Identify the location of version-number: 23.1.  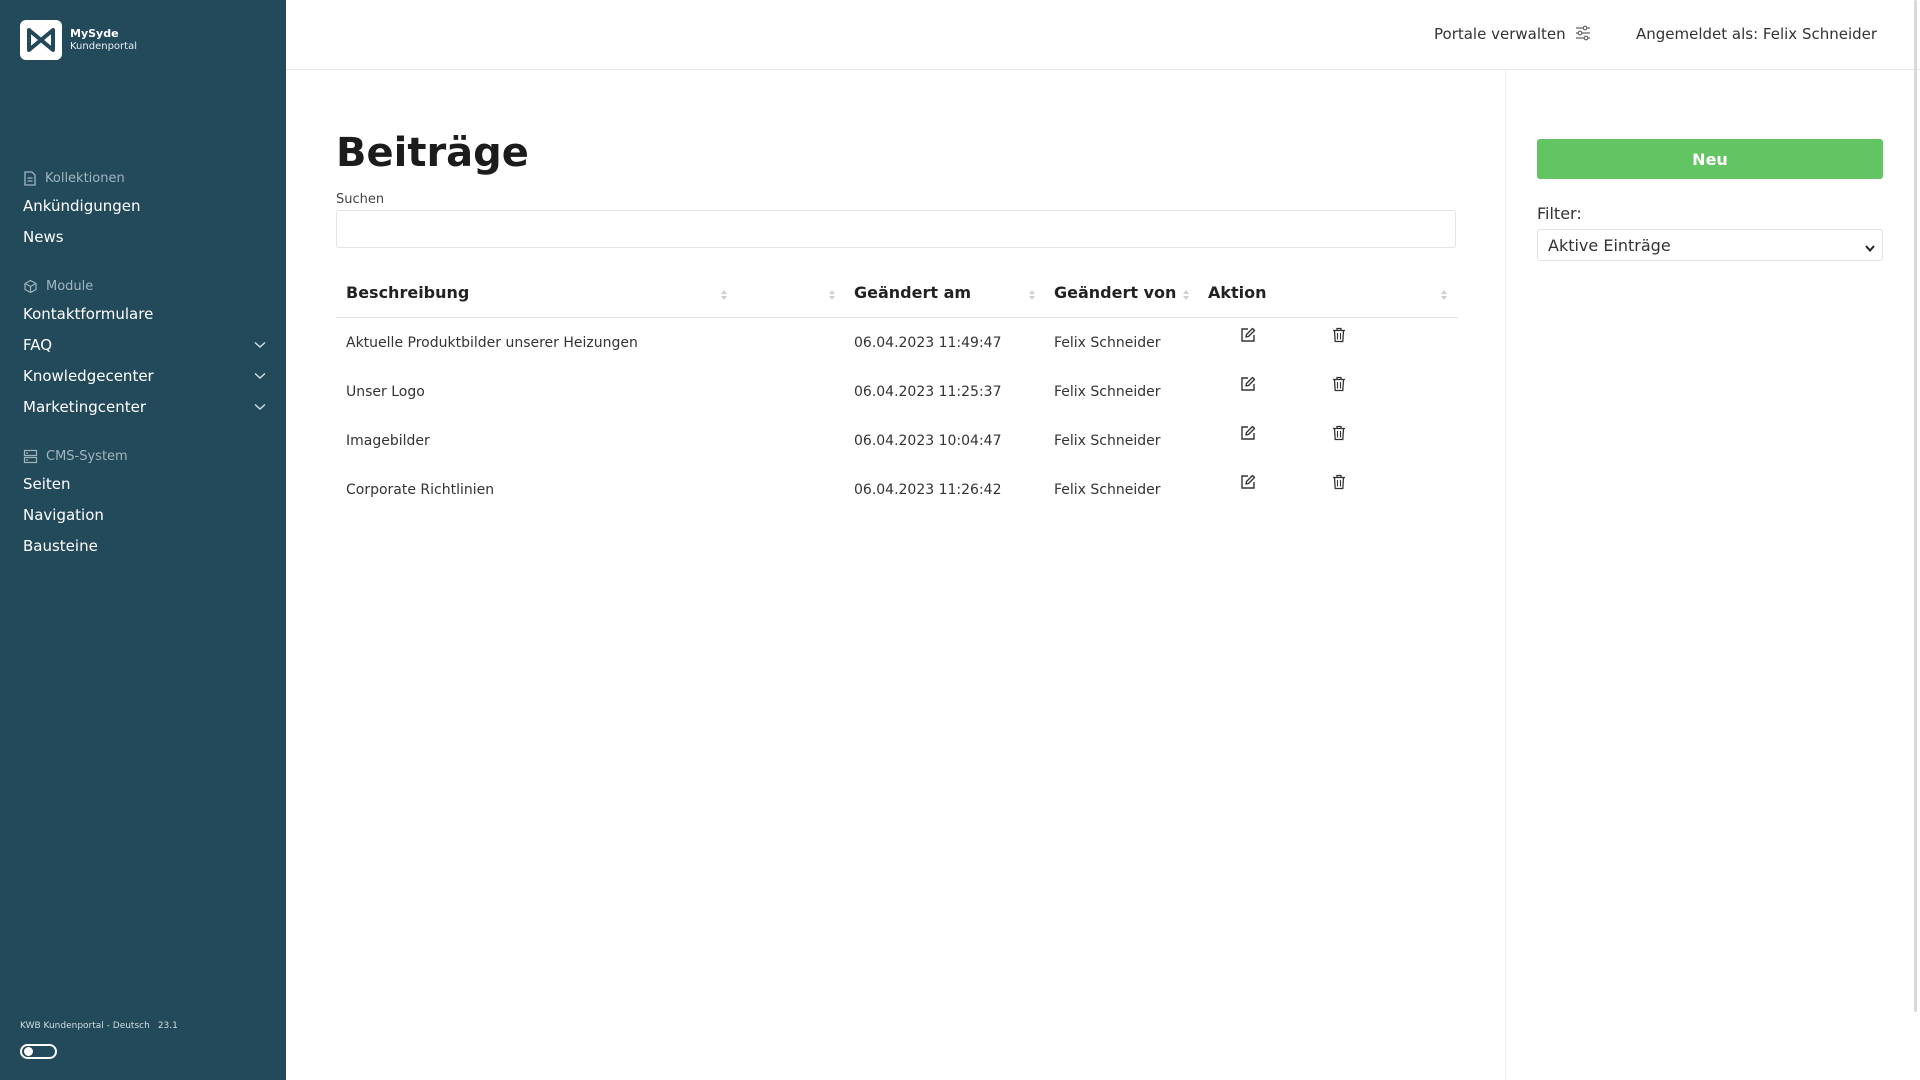
(167, 1026).